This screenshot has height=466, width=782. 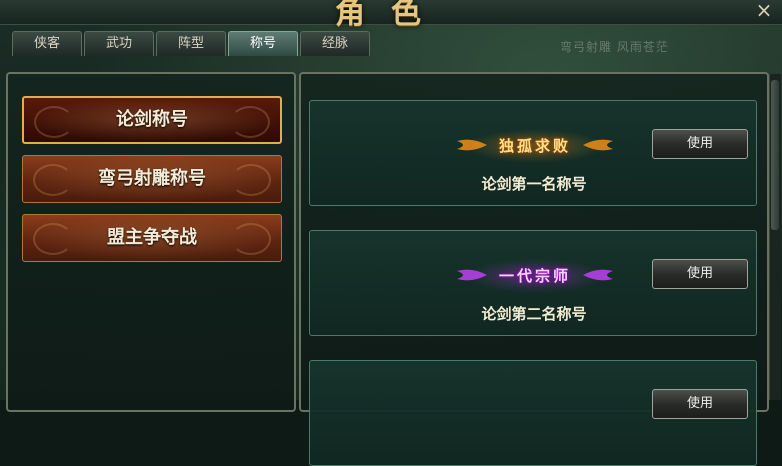 I want to click on category-label: 论剑称号, so click(x=152, y=119).